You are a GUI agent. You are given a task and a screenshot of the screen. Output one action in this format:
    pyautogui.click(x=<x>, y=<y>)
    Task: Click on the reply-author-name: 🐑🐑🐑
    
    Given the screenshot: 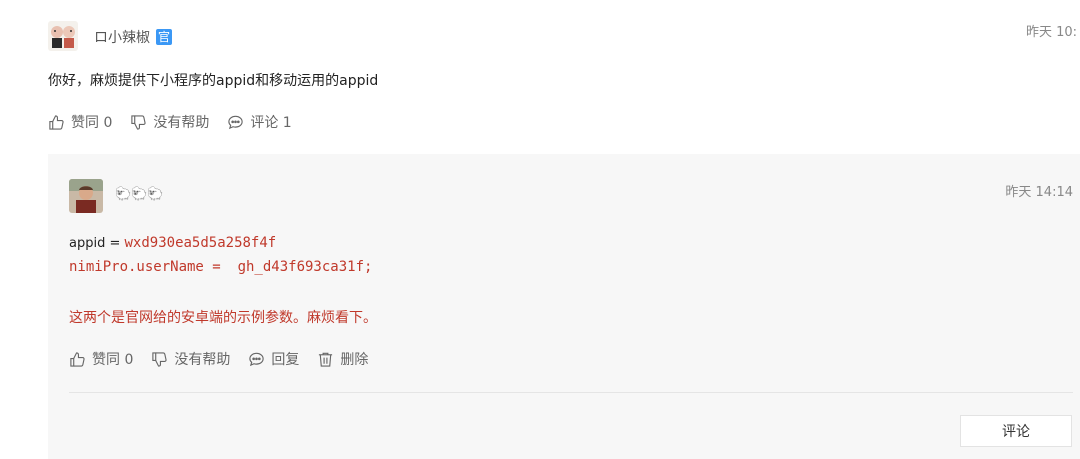 What is the action you would take?
    pyautogui.click(x=139, y=194)
    